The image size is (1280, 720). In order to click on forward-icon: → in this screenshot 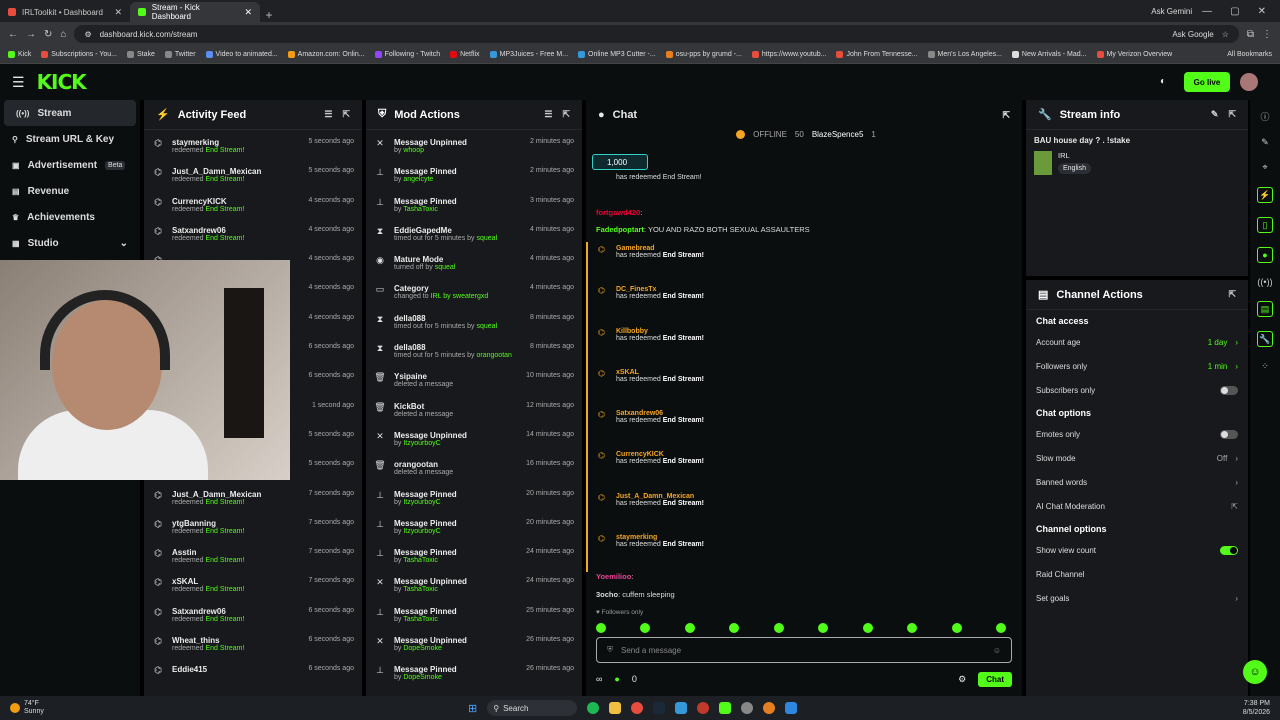, I will do `click(31, 34)`.